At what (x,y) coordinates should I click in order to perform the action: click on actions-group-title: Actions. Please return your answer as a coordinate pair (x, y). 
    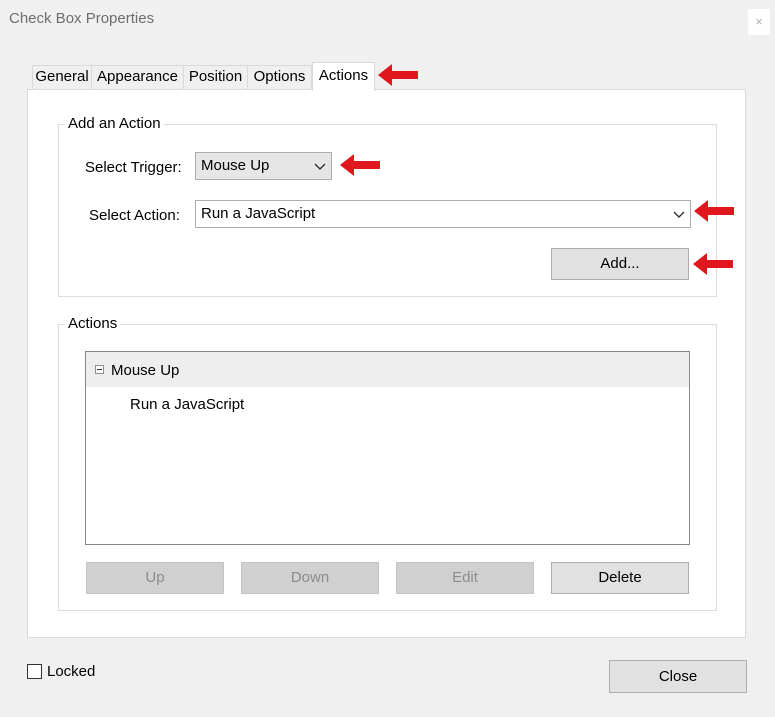
    Looking at the image, I should click on (93, 323).